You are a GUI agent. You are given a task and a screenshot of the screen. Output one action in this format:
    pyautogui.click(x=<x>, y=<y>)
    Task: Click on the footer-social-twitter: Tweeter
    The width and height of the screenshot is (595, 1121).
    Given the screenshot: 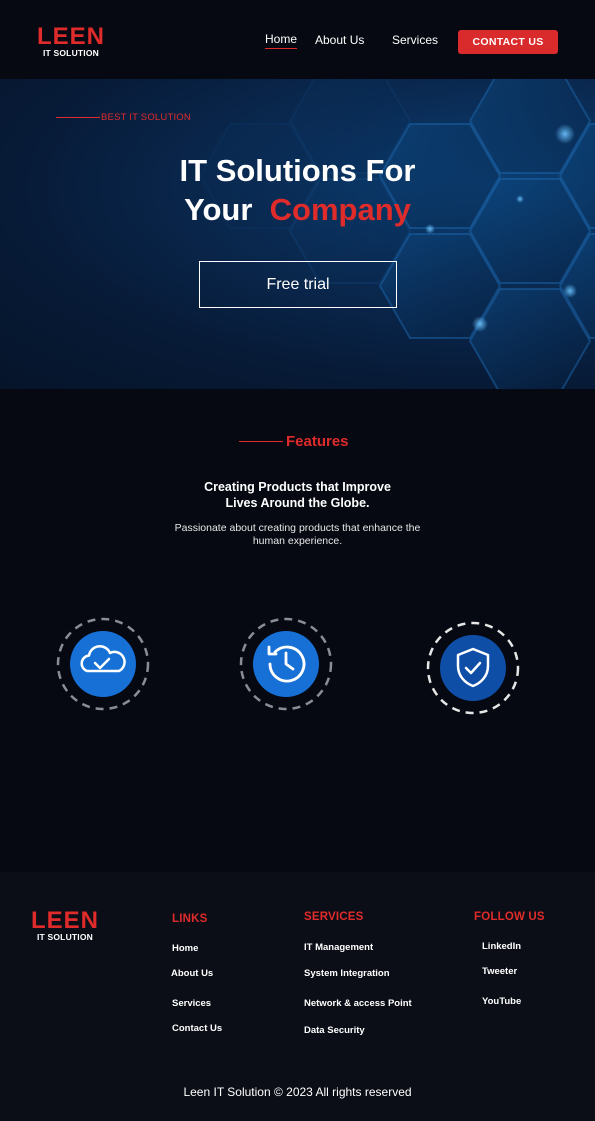 What is the action you would take?
    pyautogui.click(x=499, y=971)
    